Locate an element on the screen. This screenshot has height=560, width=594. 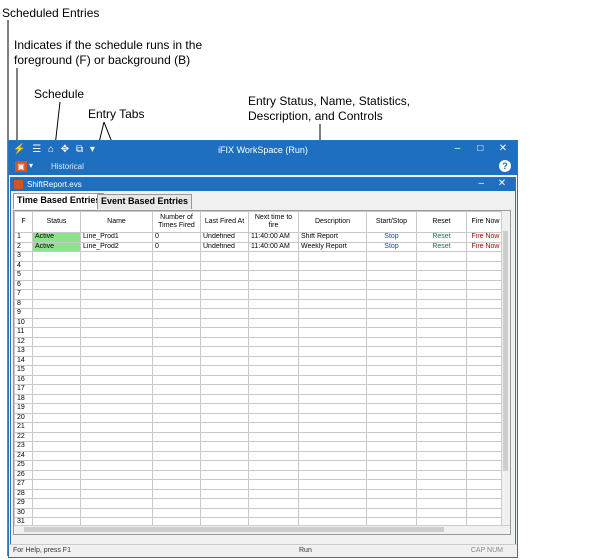
column-header-reset: Reset is located at coordinates (441, 222).